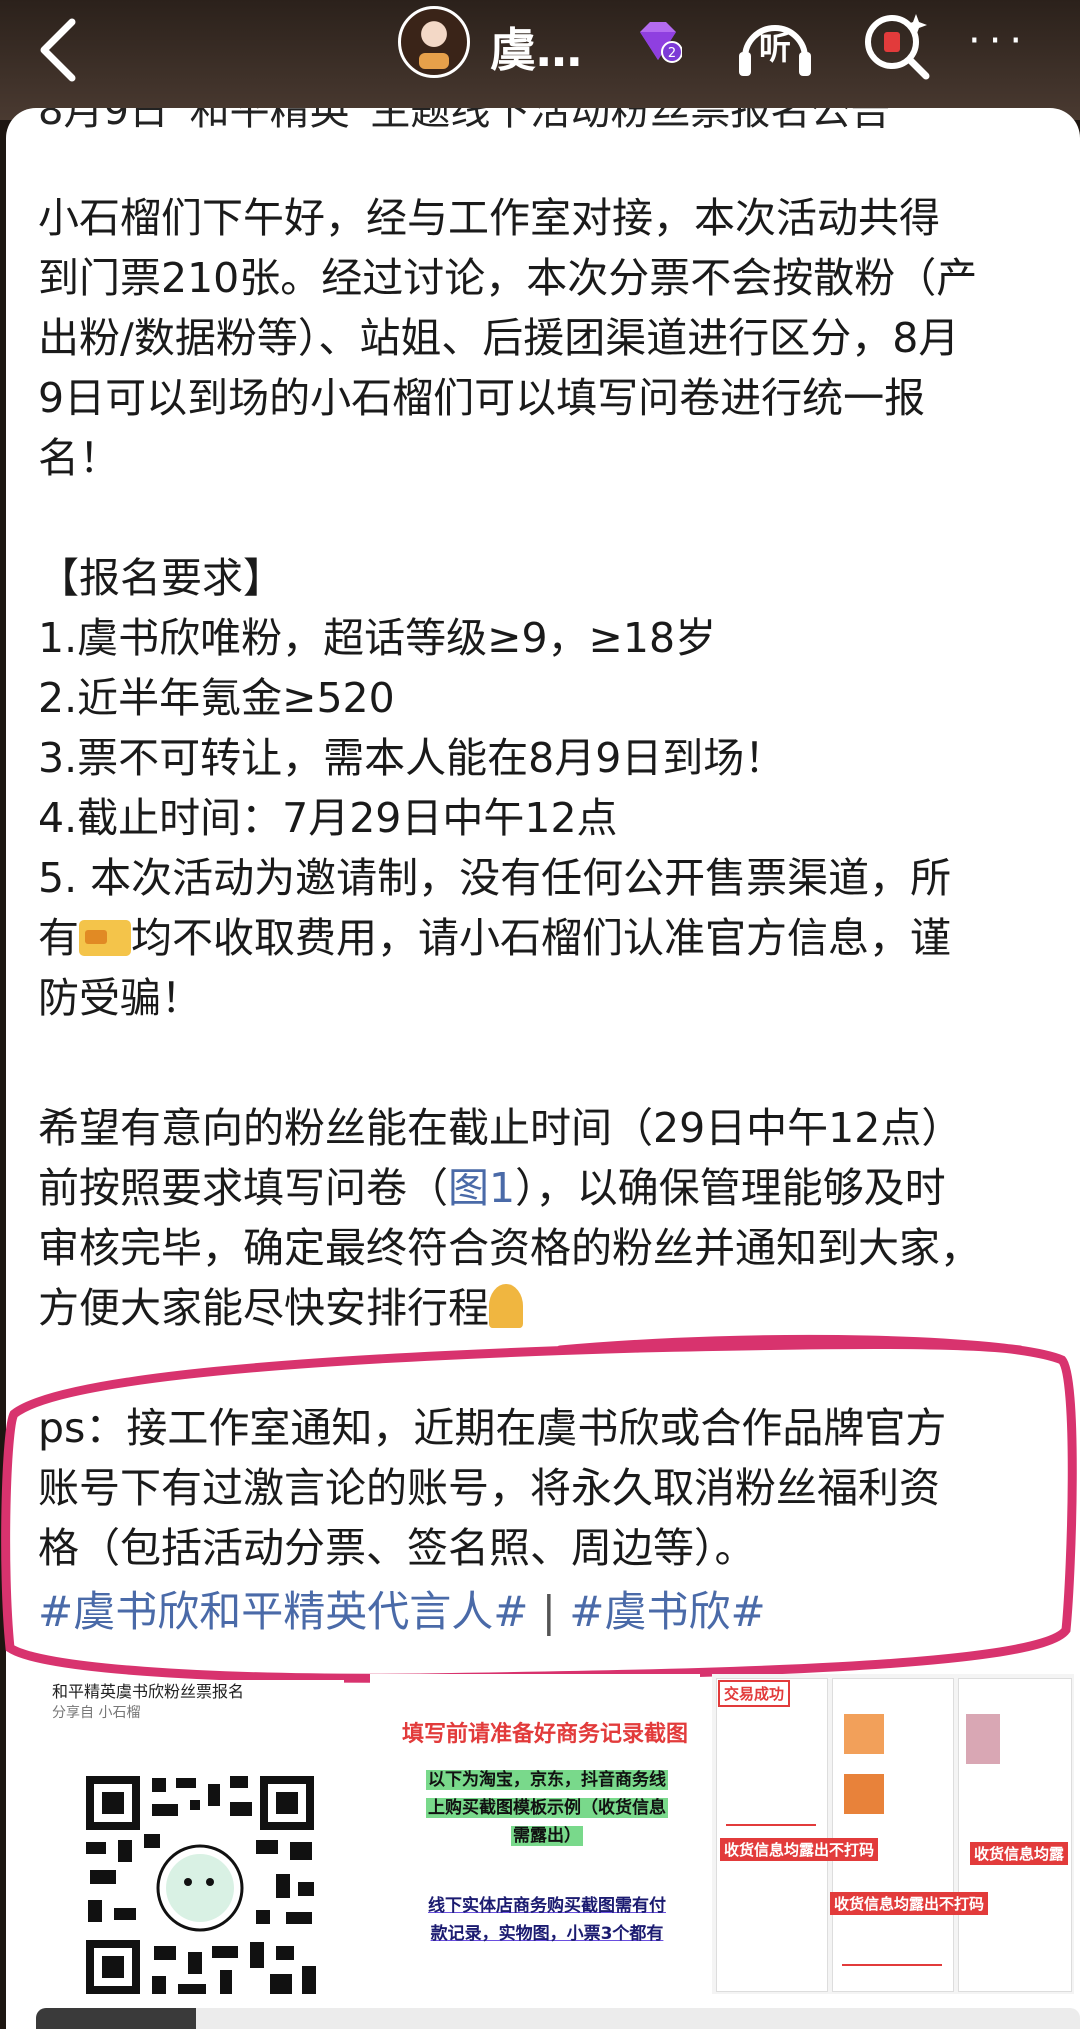  I want to click on text-fragment: 方便大家能尽快安排行程, so click(263, 1308).